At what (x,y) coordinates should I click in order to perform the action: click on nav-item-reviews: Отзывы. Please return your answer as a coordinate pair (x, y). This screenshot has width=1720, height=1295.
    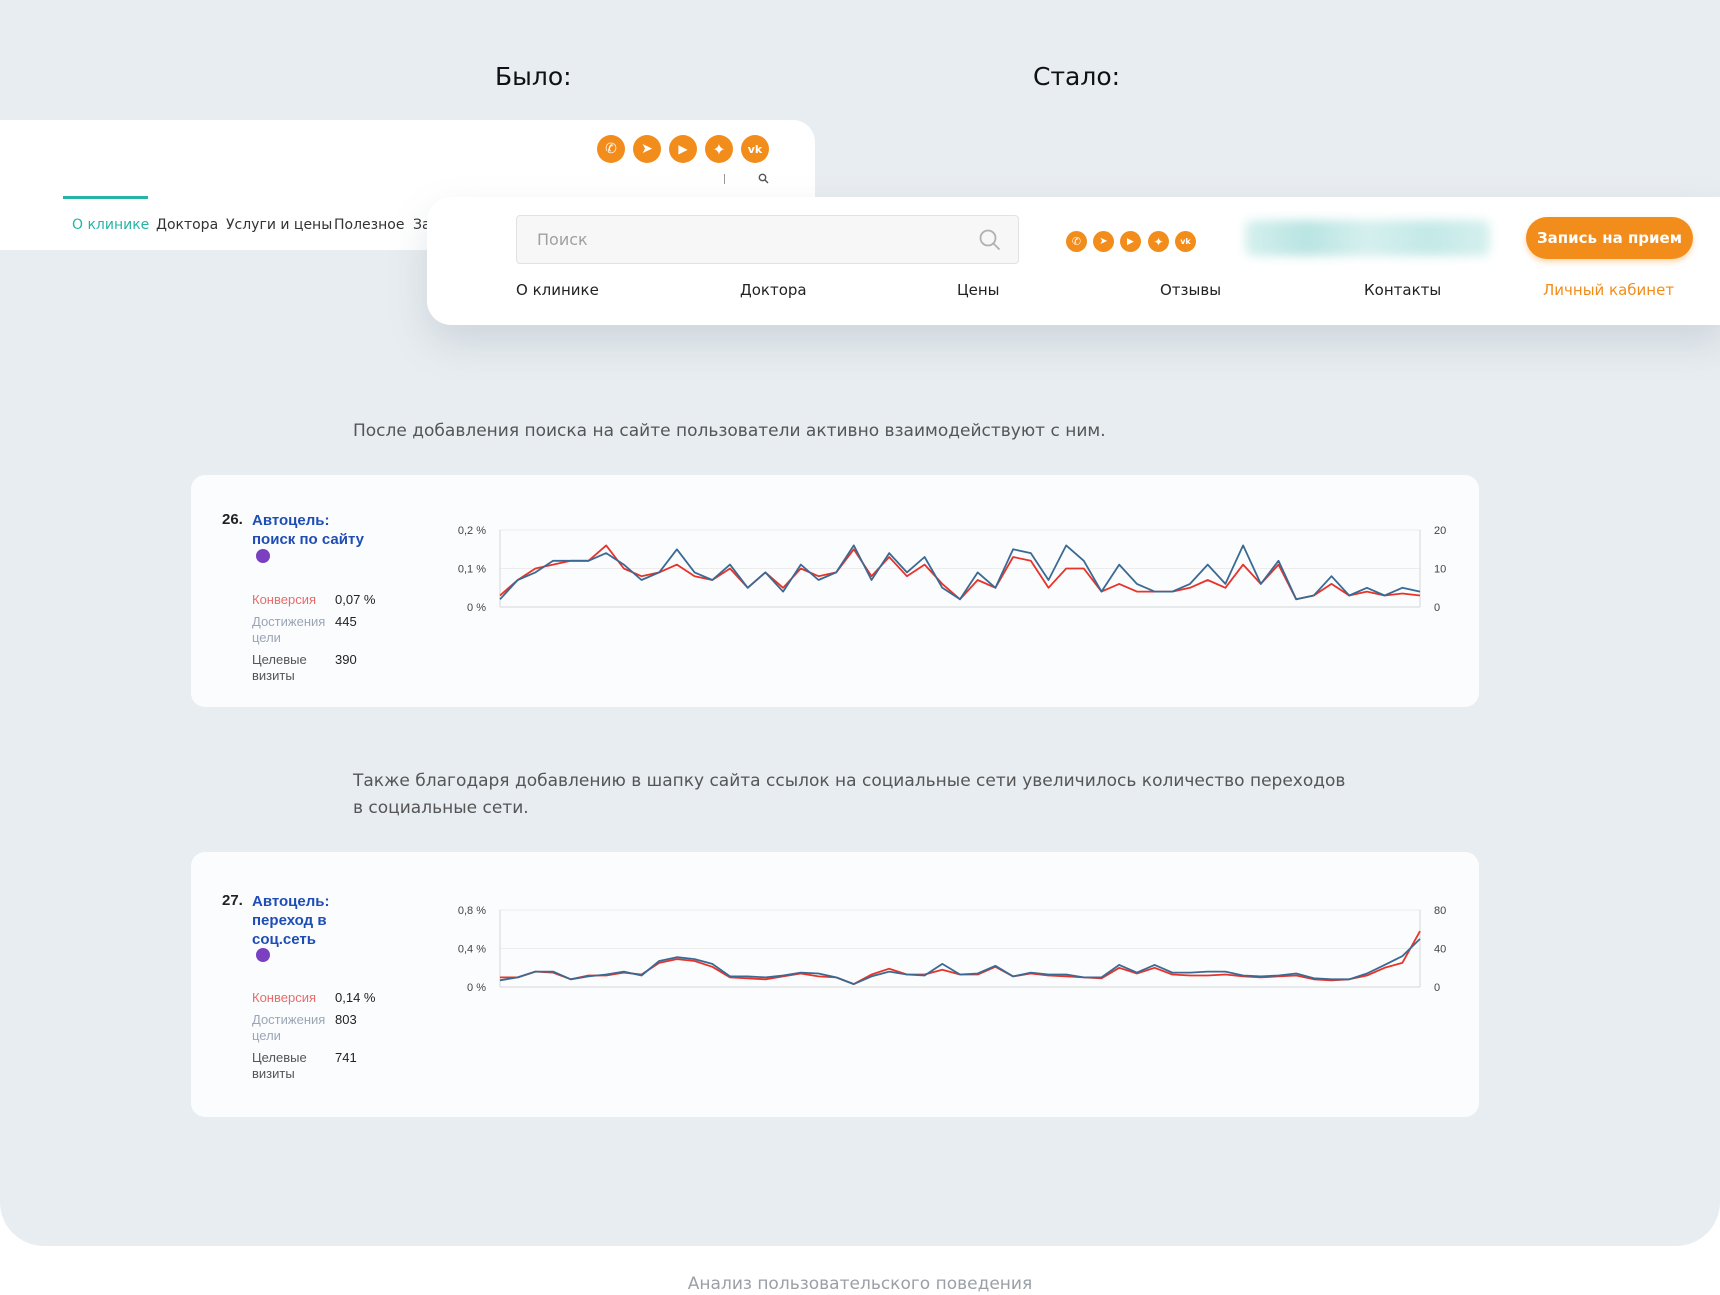
    Looking at the image, I should click on (1190, 290).